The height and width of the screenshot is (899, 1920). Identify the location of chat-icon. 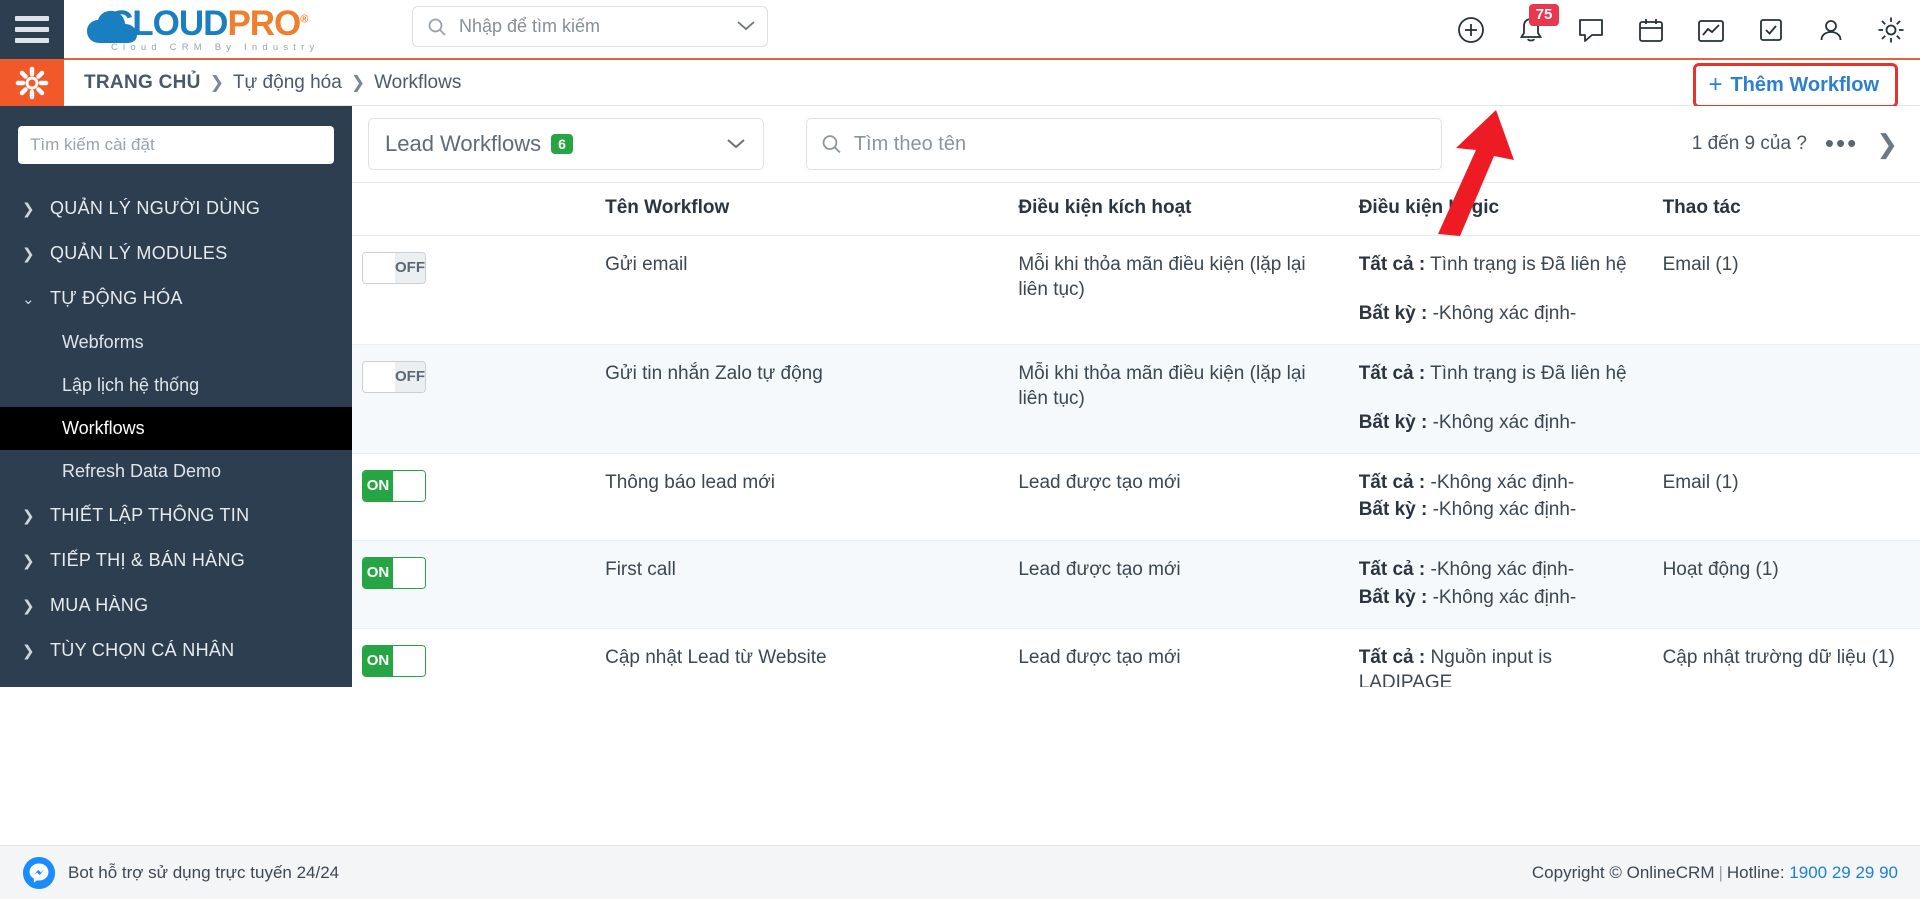
(1591, 30).